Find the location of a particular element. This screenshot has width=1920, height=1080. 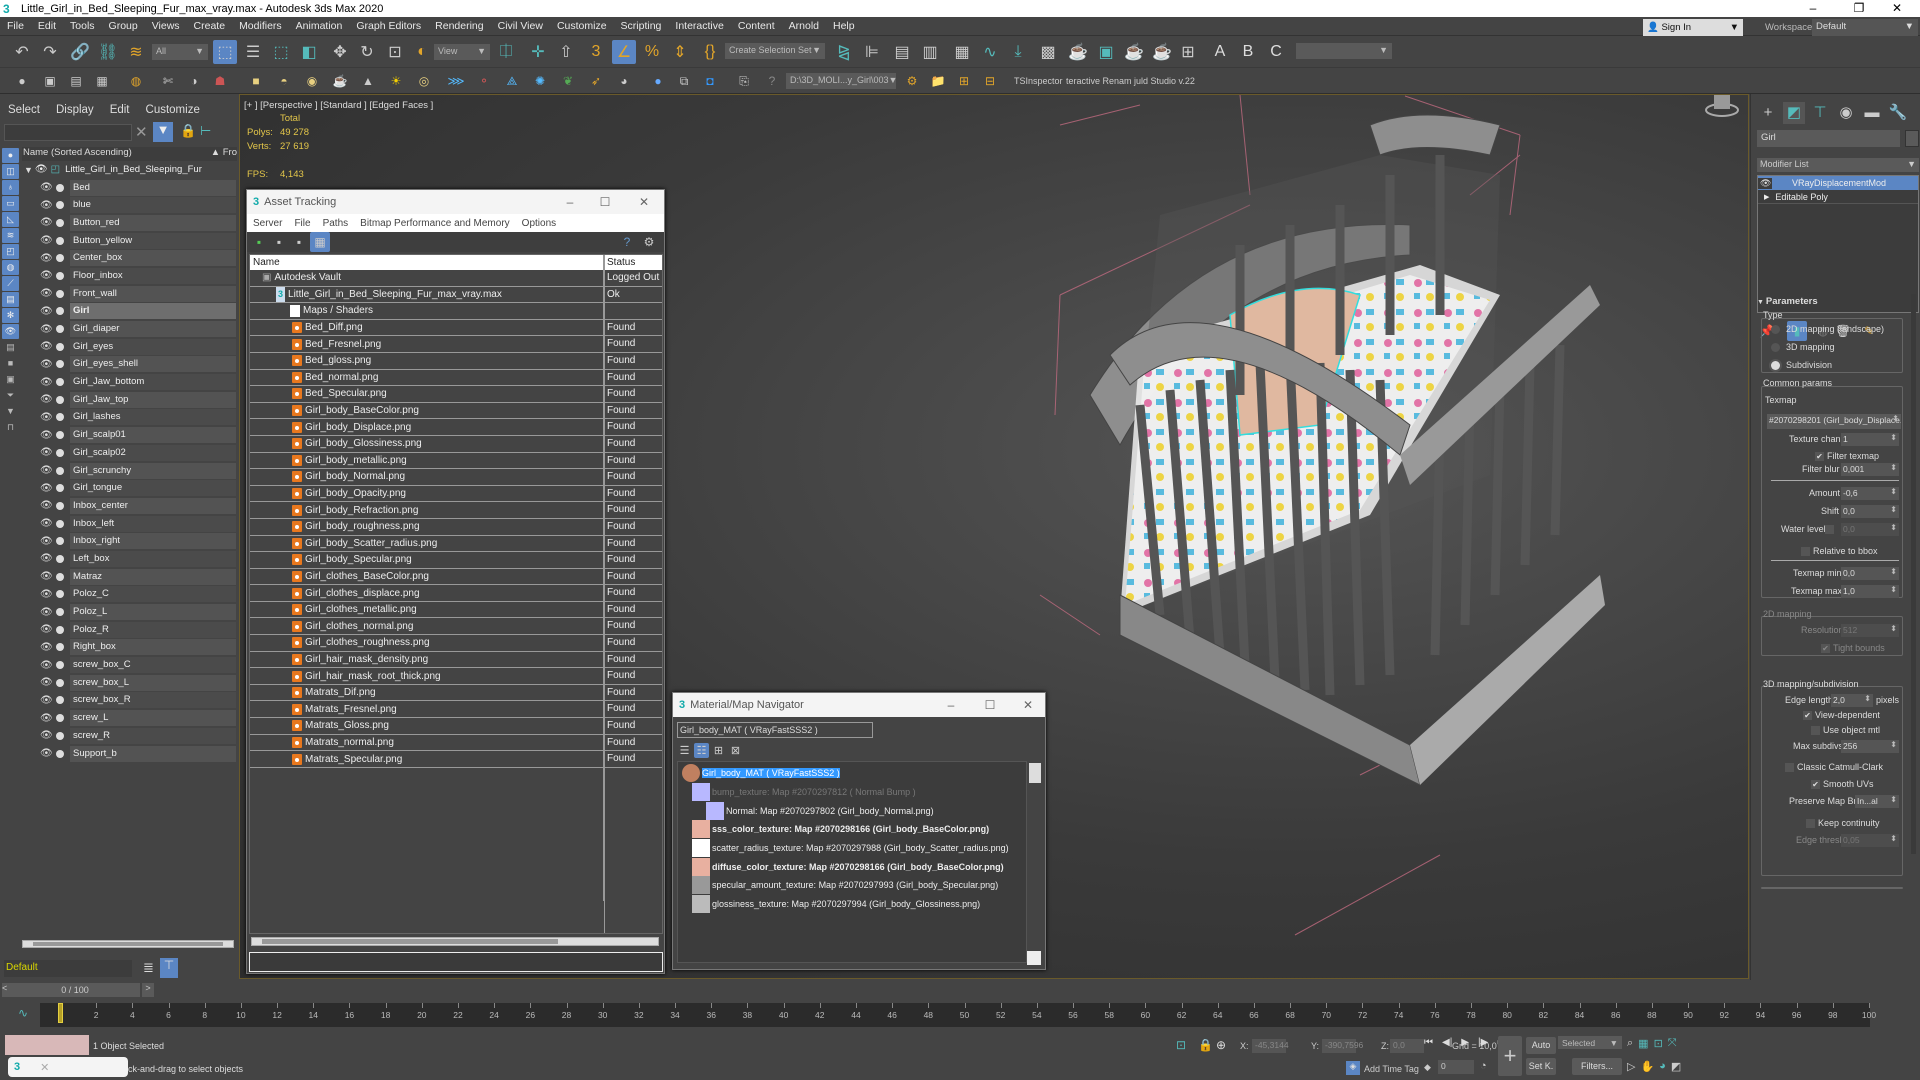

scene-item-row: 👁 Girl_lashes is located at coordinates (129, 418).